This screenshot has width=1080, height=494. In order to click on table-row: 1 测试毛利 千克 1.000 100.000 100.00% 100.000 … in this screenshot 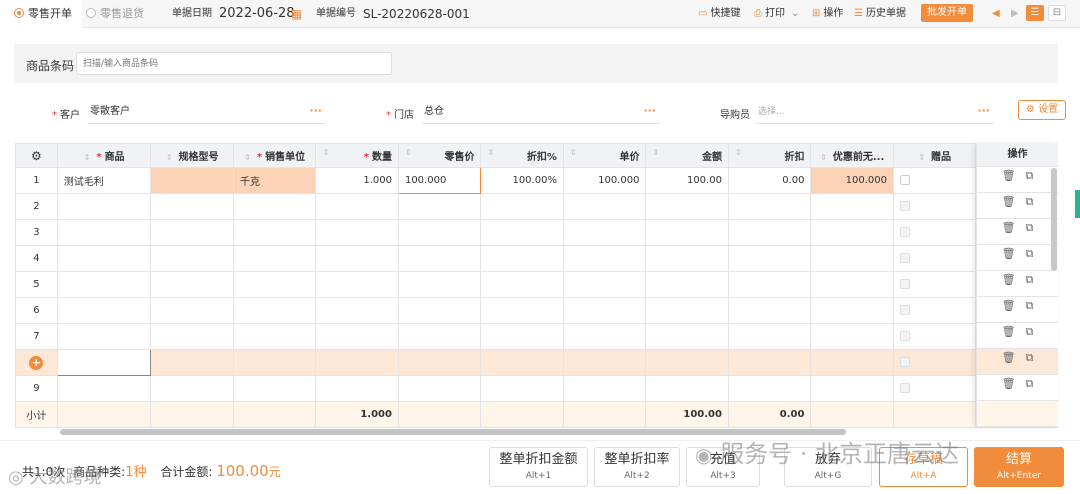, I will do `click(536, 180)`.